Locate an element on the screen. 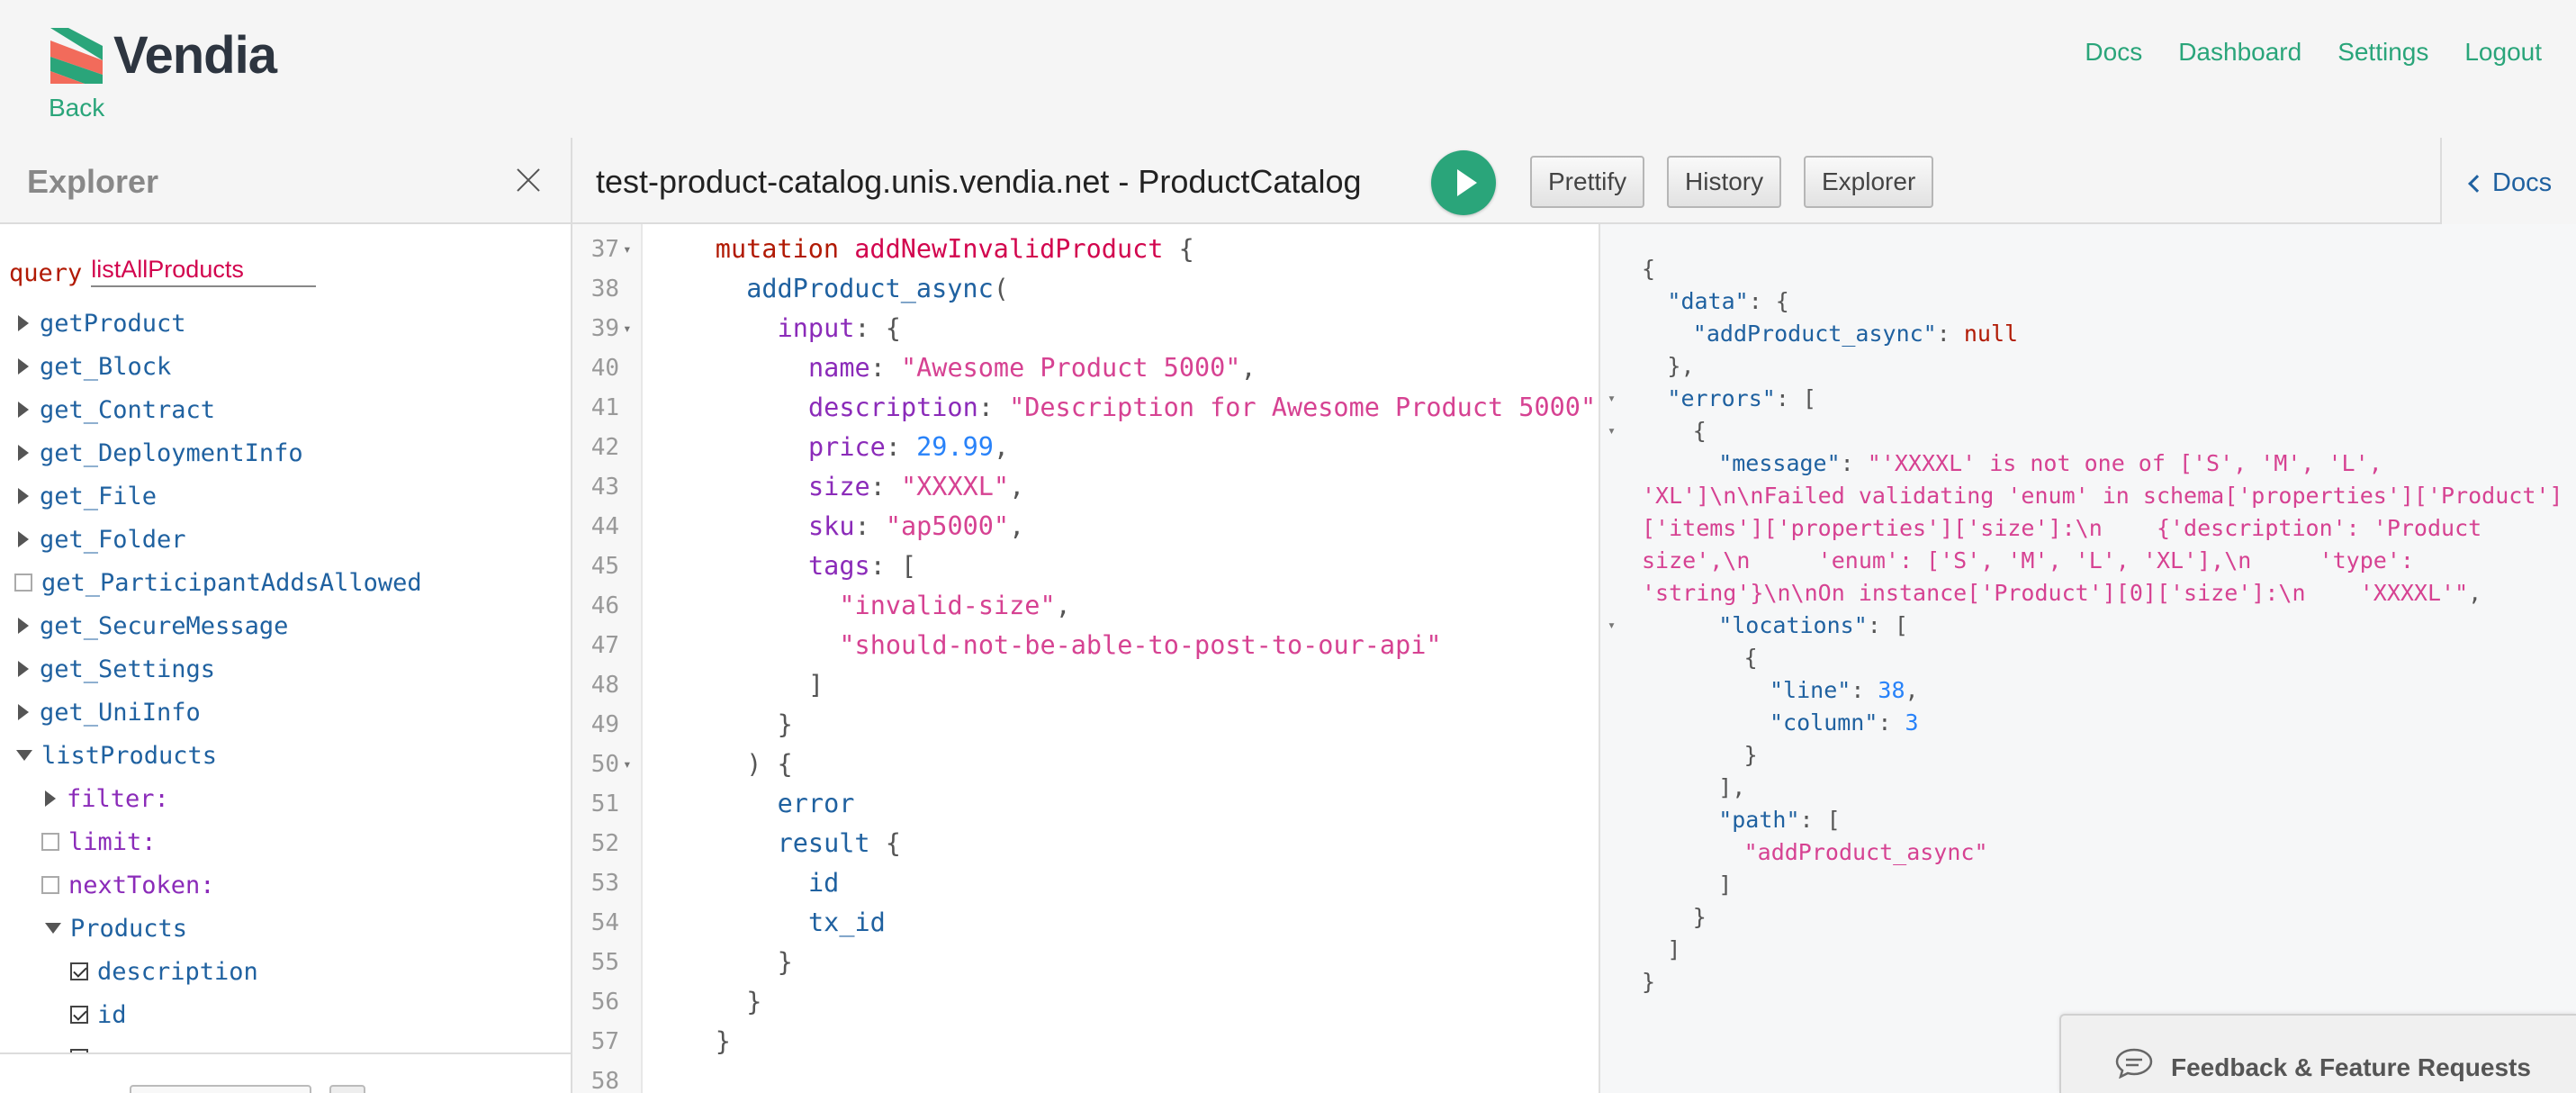  query-name-input: listAllProducts is located at coordinates (204, 271).